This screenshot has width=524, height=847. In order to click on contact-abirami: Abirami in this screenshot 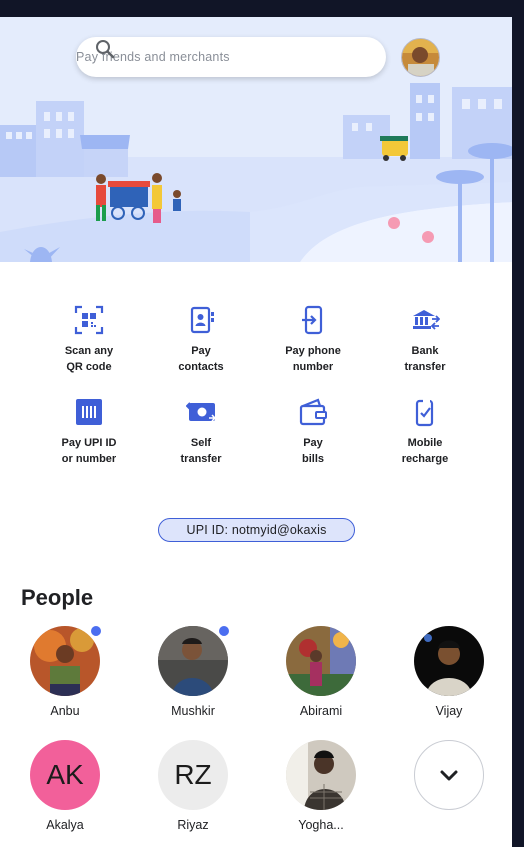, I will do `click(321, 672)`.